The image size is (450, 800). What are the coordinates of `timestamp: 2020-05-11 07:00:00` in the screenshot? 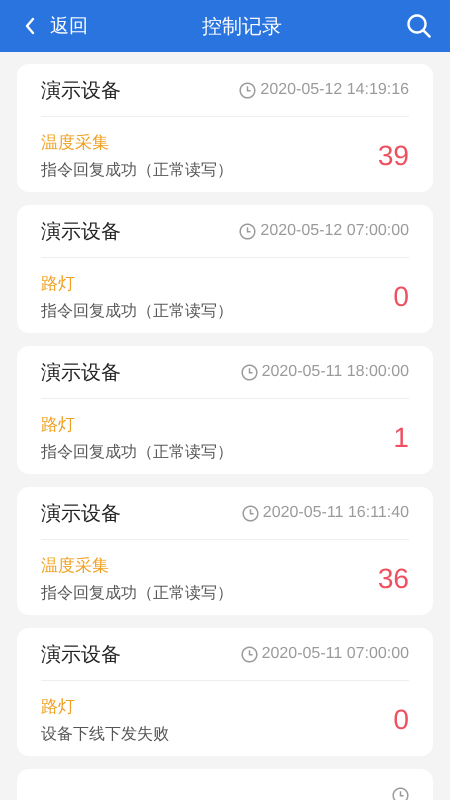 It's located at (335, 654).